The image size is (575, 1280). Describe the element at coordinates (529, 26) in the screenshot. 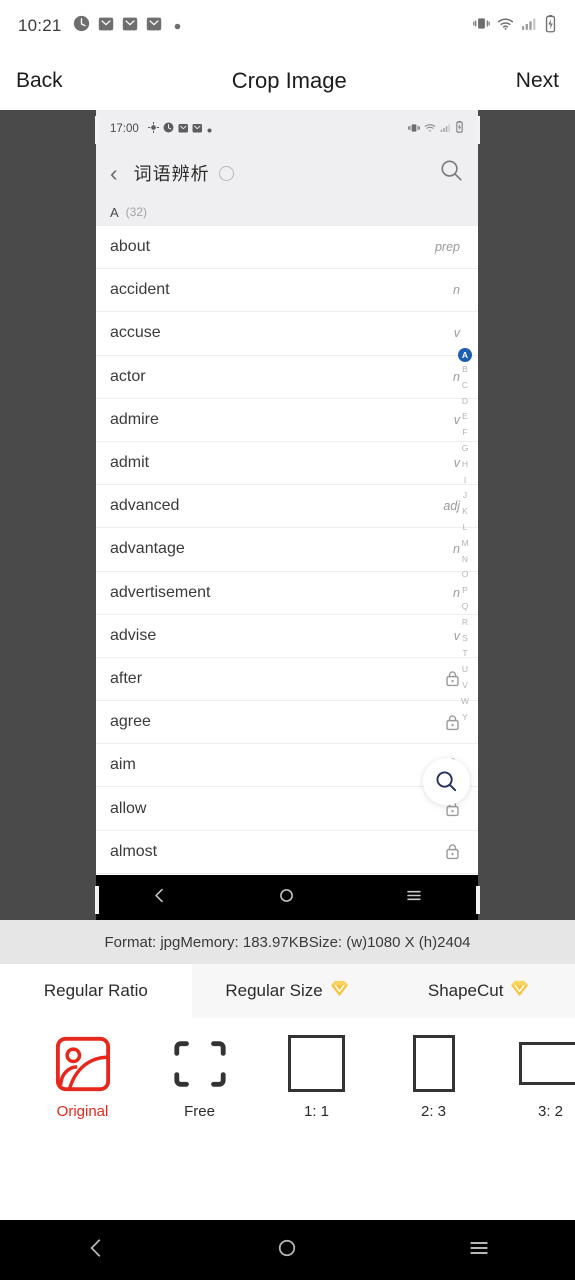

I see `signal-icon` at that location.